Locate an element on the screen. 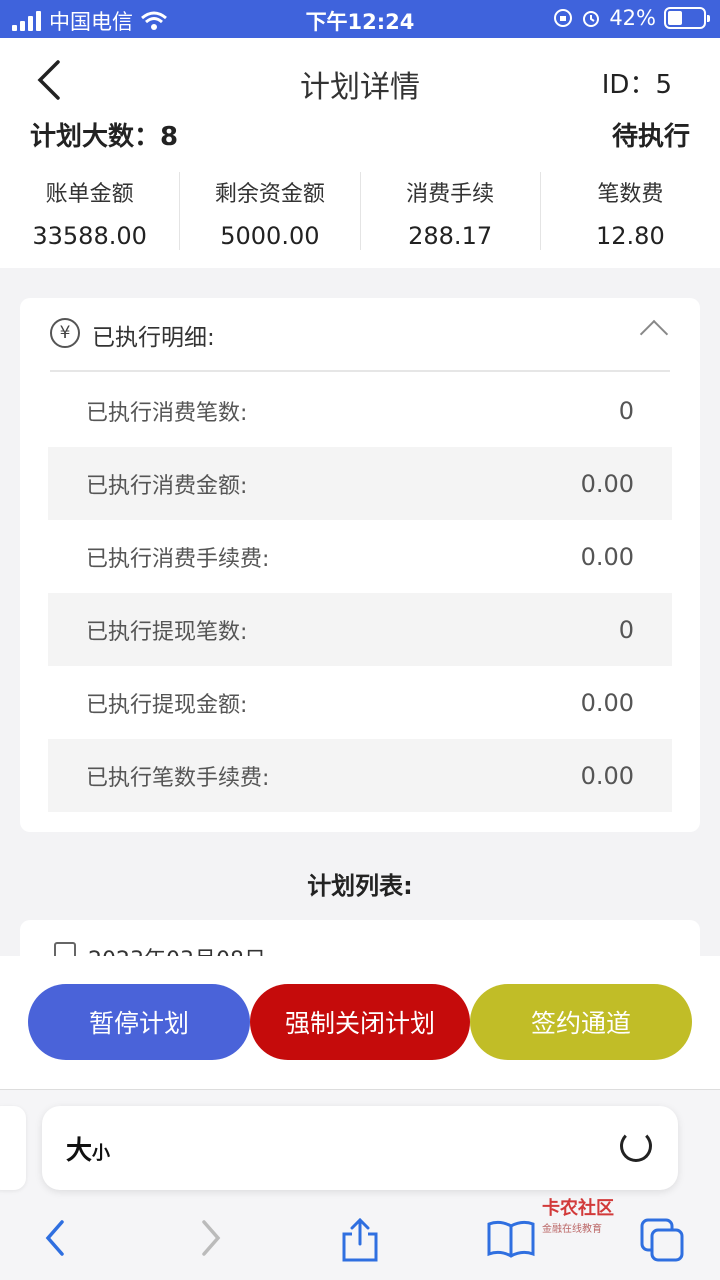  tabs-icon is located at coordinates (663, 1240).